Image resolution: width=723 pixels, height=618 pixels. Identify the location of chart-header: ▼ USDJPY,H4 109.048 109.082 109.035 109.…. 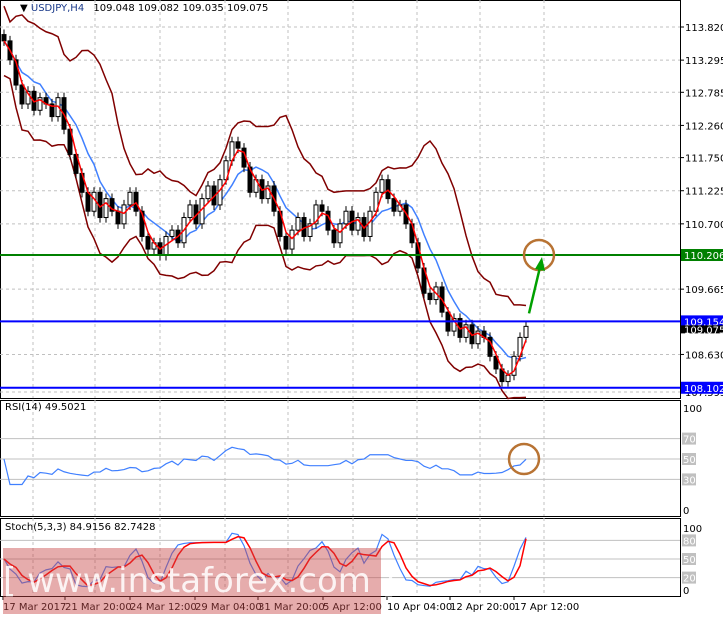
(144, 8).